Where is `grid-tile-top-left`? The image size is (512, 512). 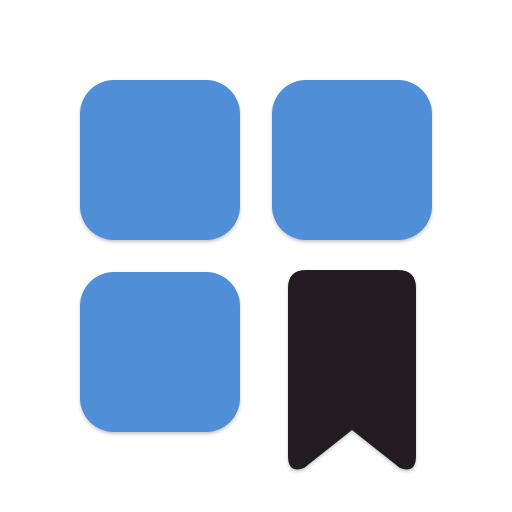
grid-tile-top-left is located at coordinates (160, 160).